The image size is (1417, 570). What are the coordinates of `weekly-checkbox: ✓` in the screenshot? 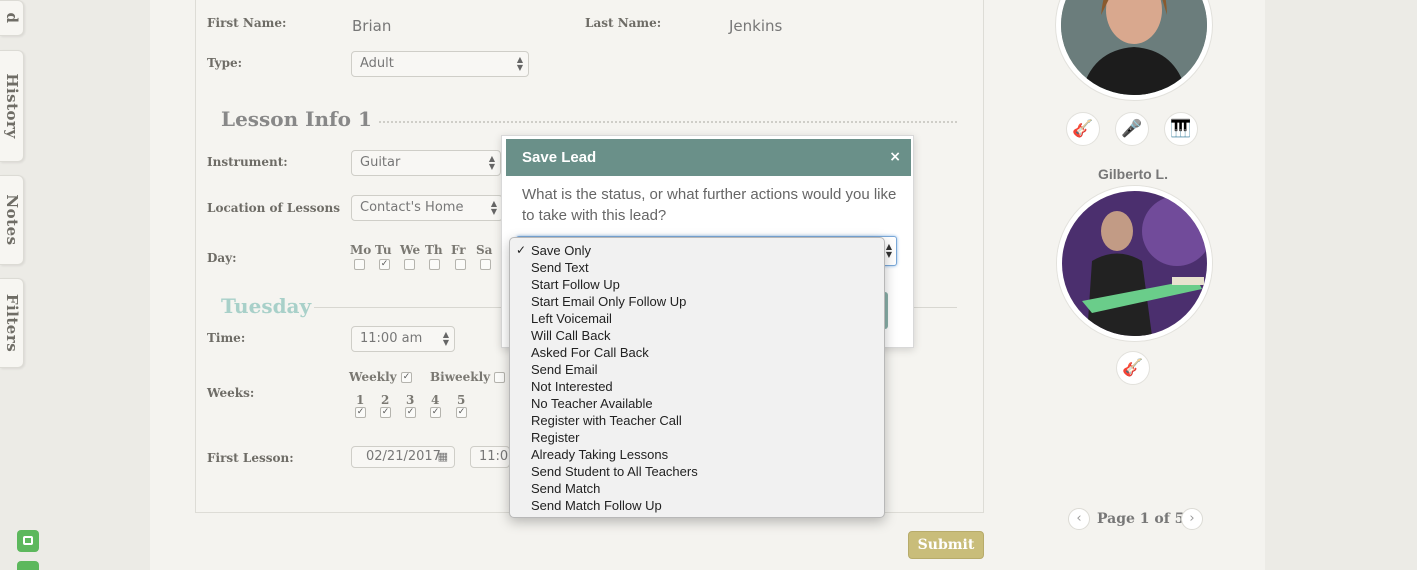 It's located at (406, 377).